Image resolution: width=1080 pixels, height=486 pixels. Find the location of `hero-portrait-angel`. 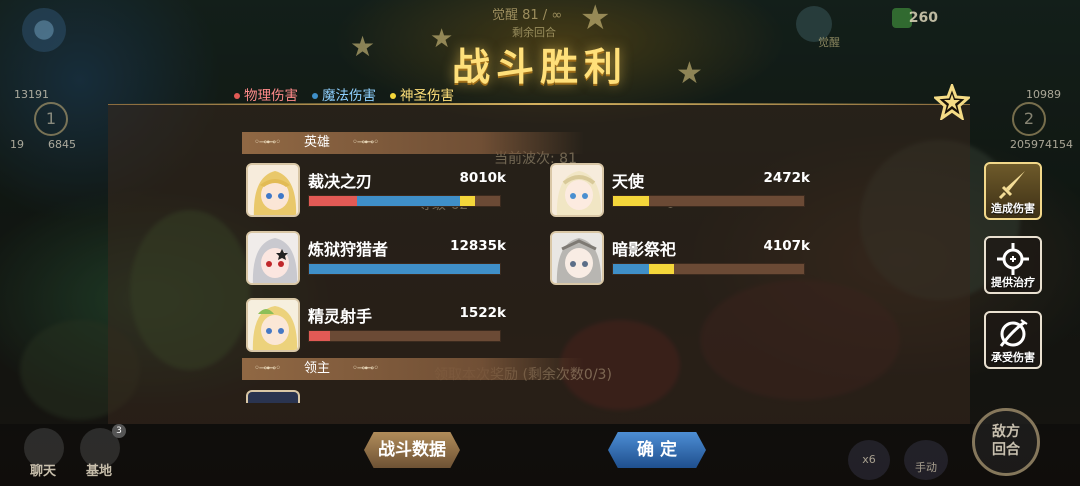

hero-portrait-angel is located at coordinates (577, 190).